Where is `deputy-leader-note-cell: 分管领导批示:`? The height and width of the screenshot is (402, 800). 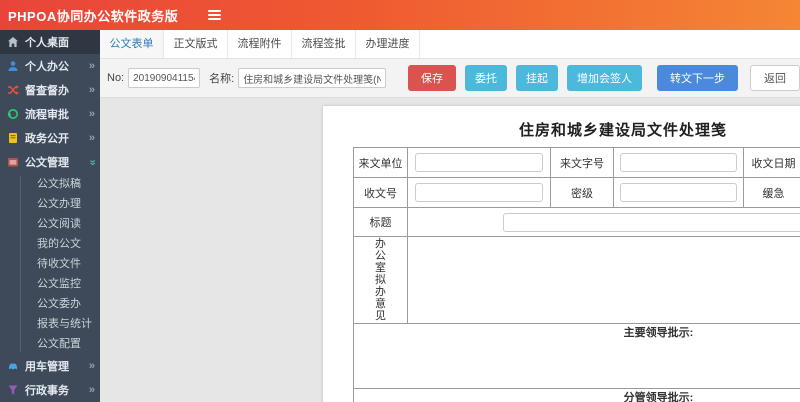
deputy-leader-note-cell: 分管领导批示: is located at coordinates (576, 395).